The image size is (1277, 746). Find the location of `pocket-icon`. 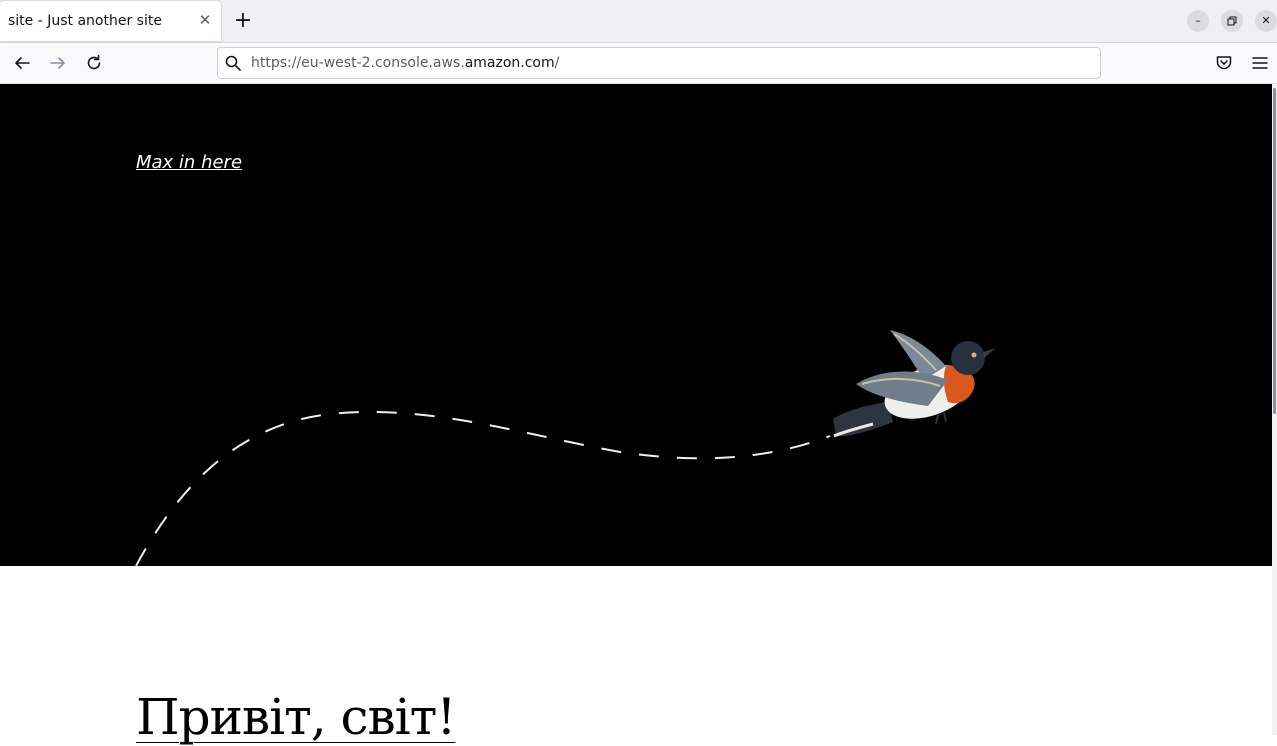

pocket-icon is located at coordinates (1224, 63).